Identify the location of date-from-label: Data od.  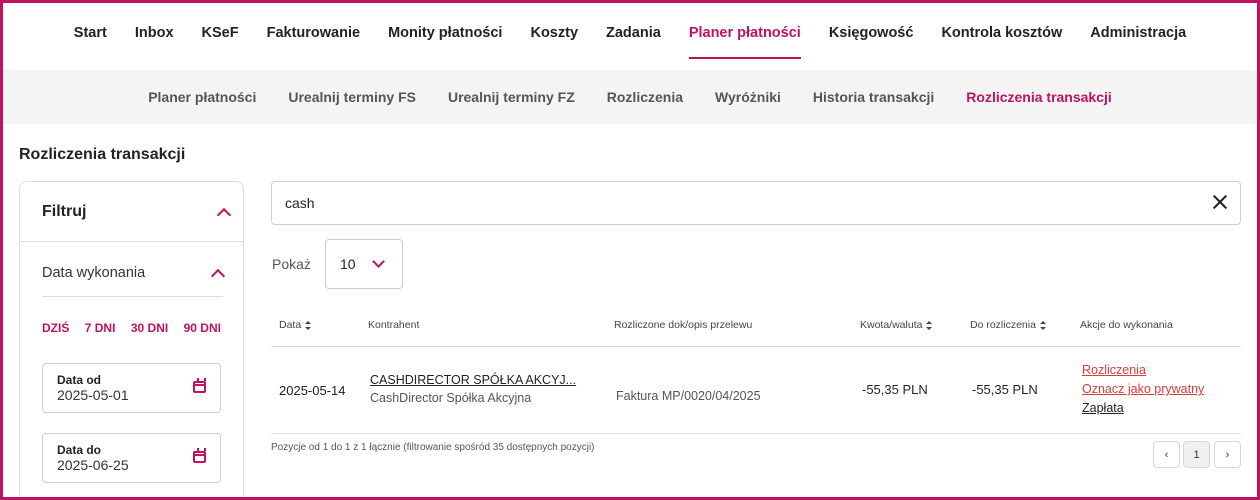
(79, 380).